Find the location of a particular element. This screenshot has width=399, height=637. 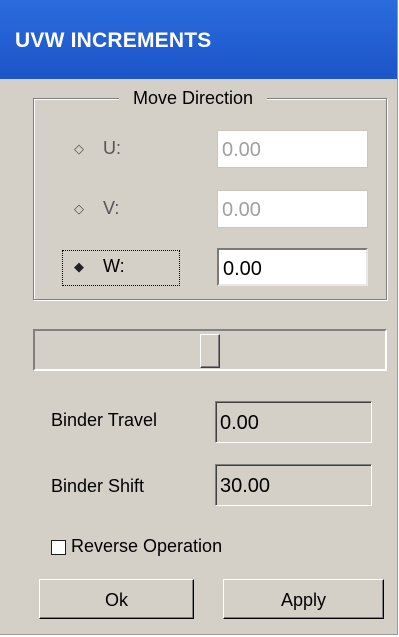

slider-thumb is located at coordinates (210, 351).